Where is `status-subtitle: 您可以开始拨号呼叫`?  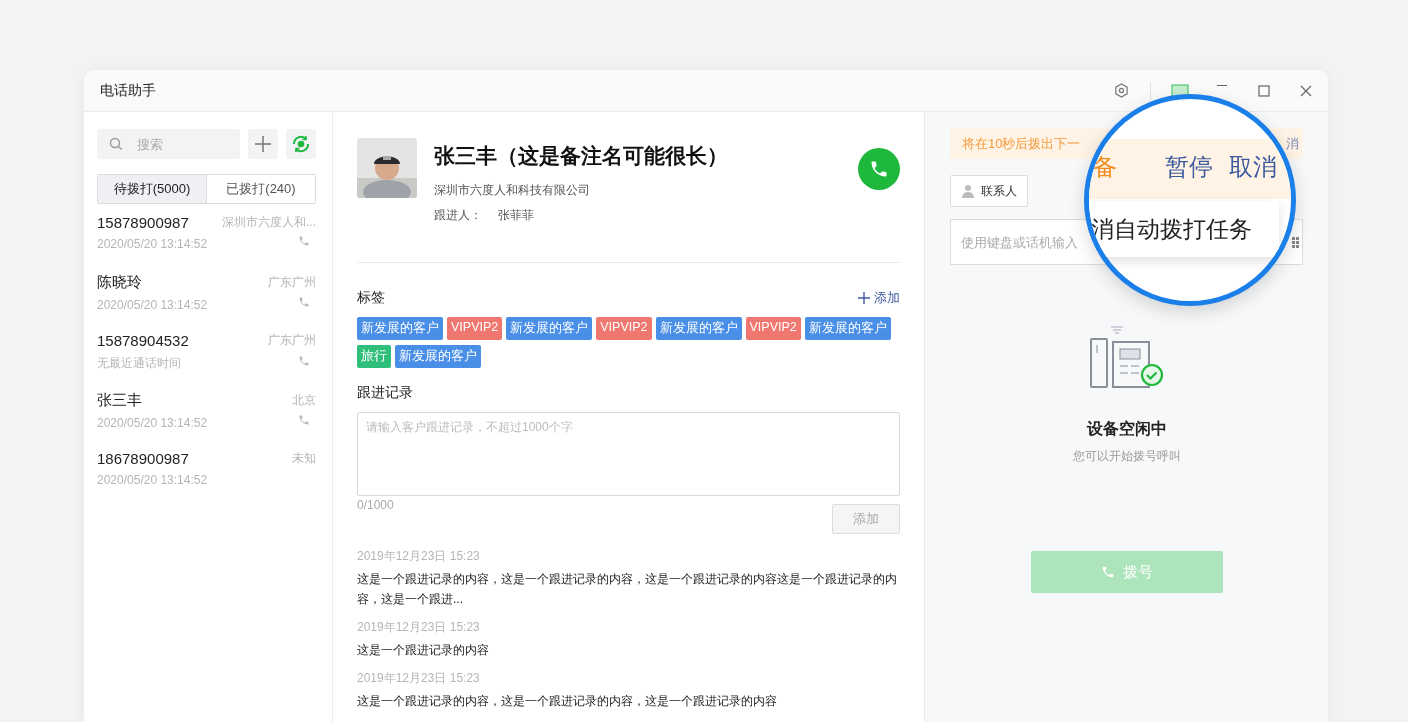
status-subtitle: 您可以开始拨号呼叫 is located at coordinates (1126, 456).